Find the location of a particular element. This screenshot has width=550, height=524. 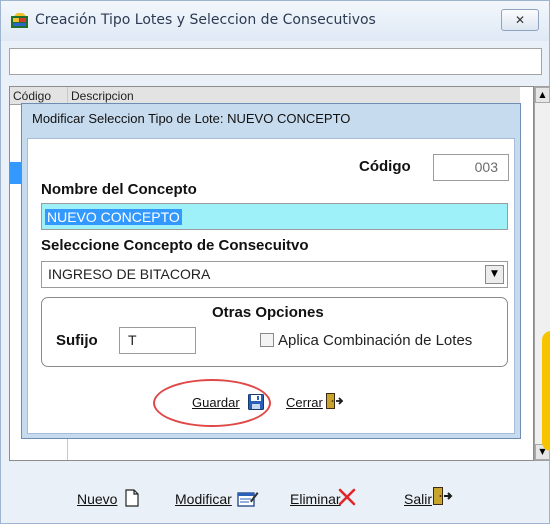

column-header-codigo: Código is located at coordinates (32, 96).